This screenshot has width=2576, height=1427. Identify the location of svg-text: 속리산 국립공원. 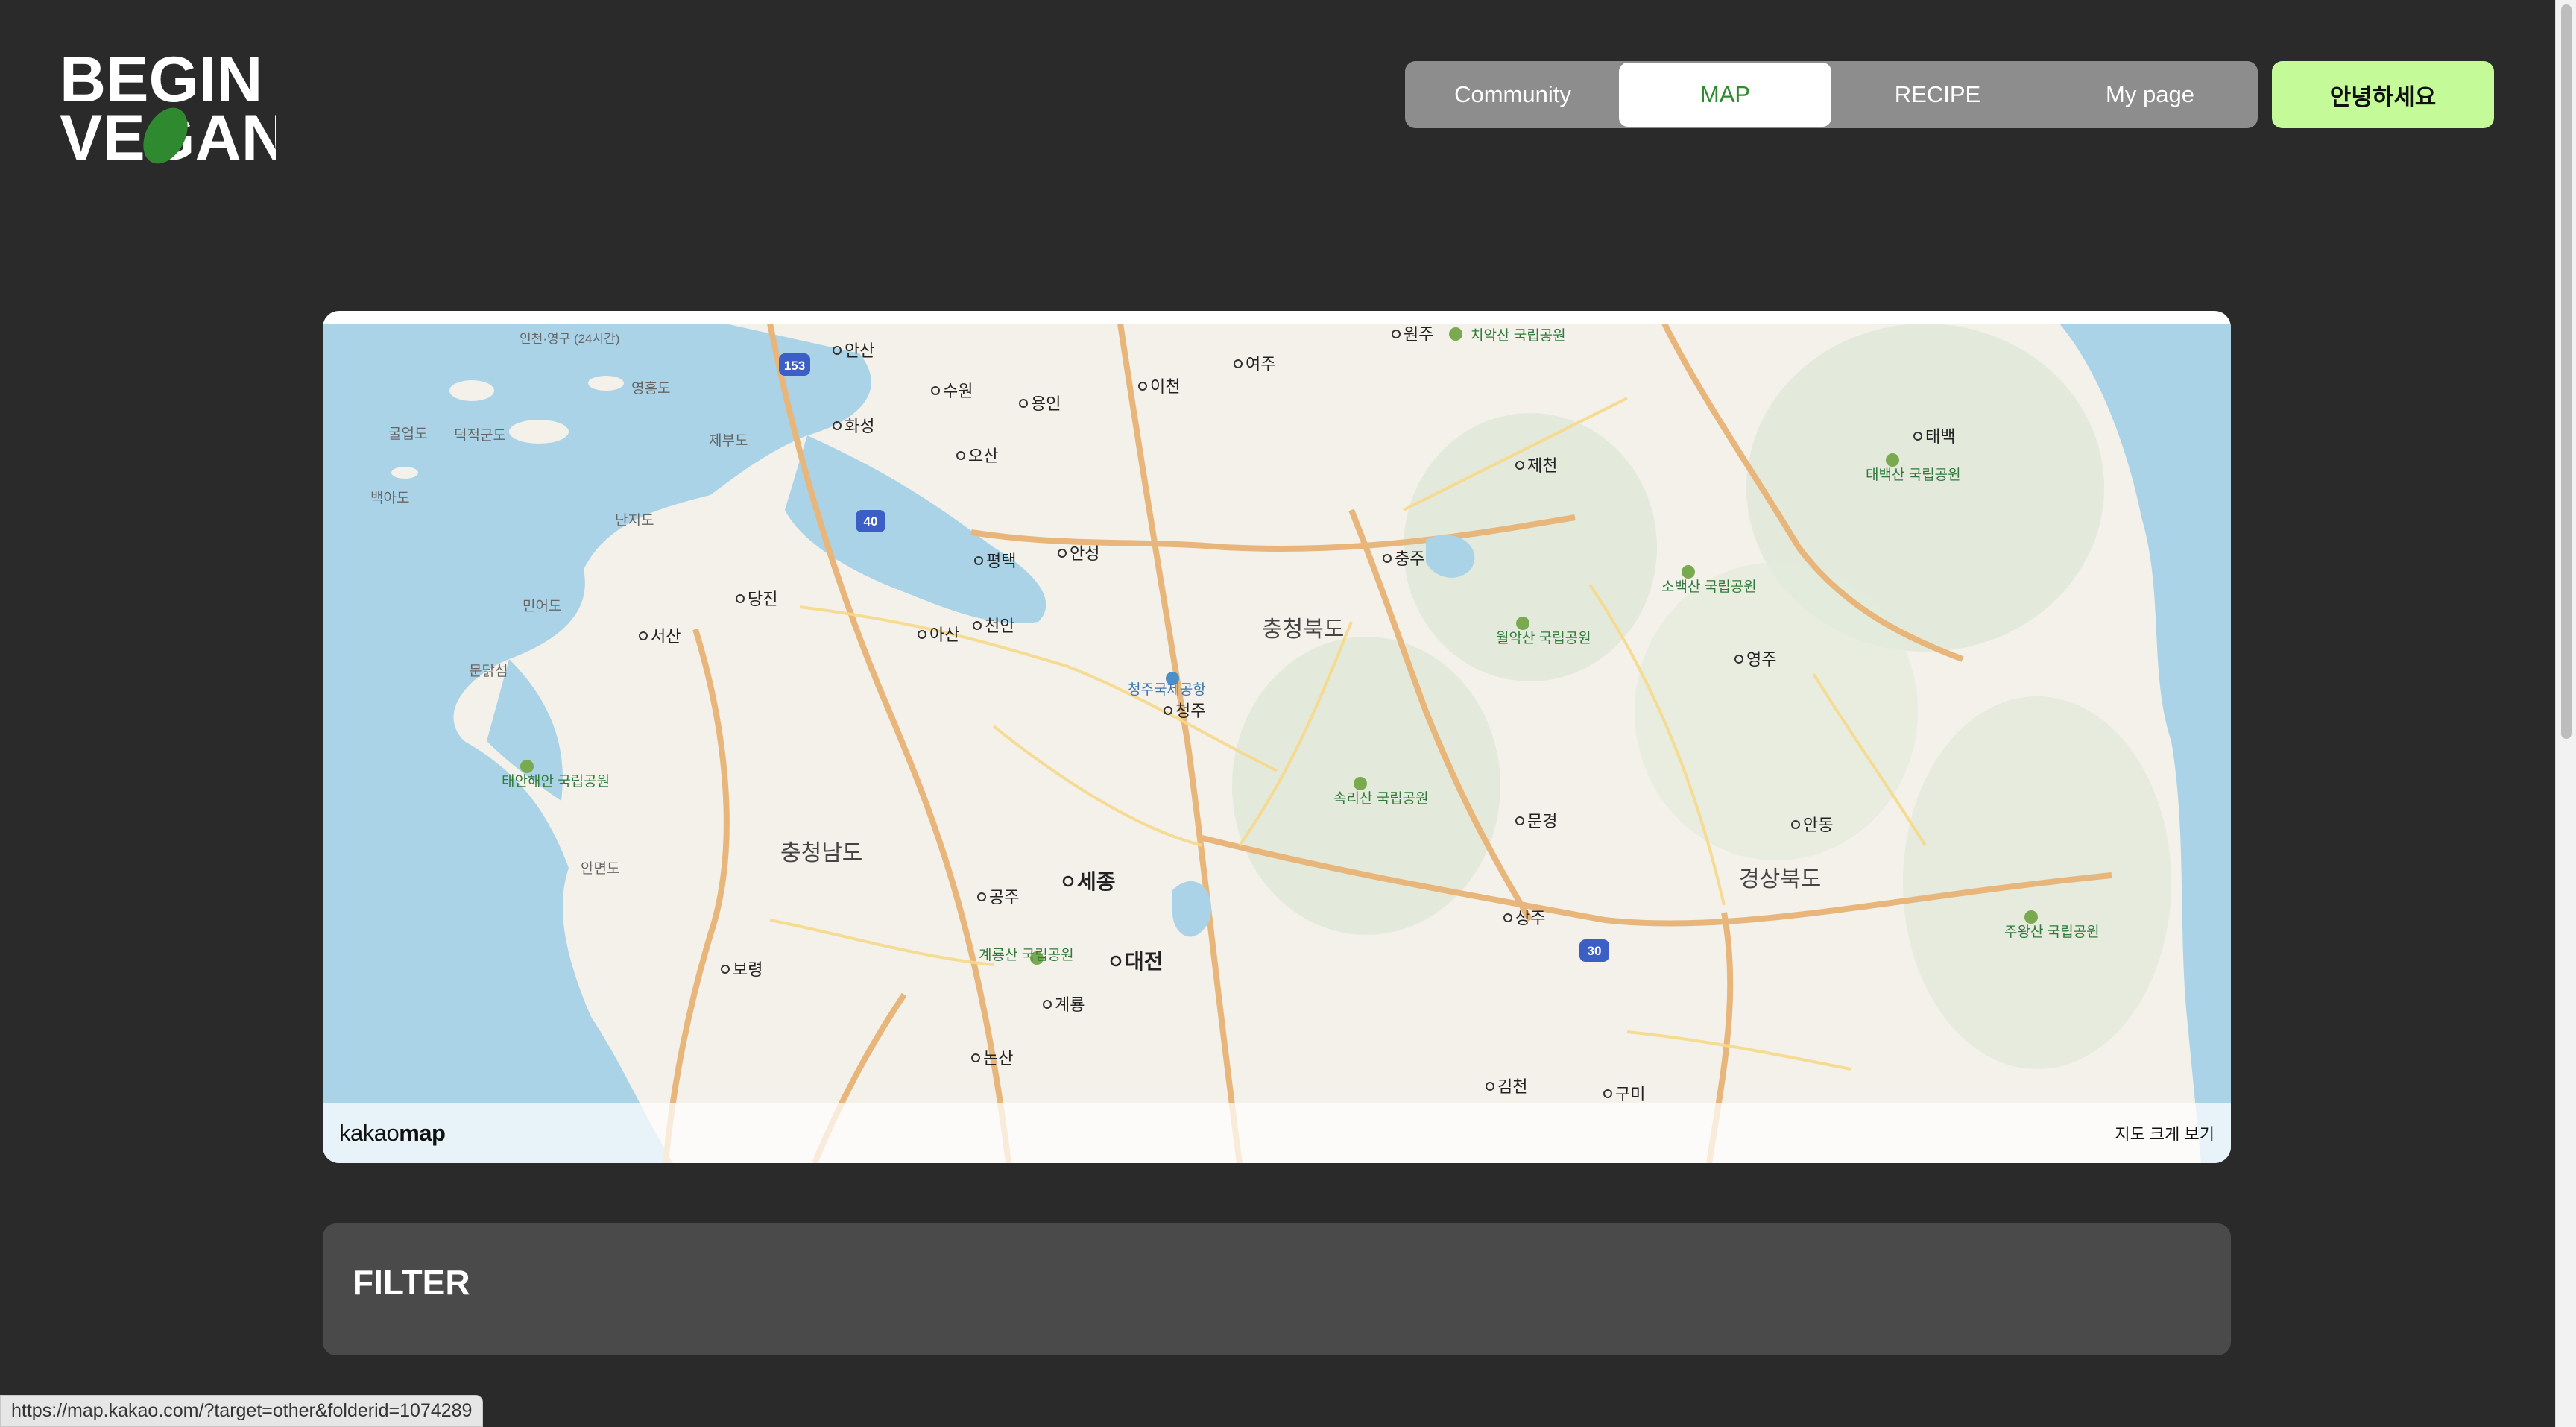
(1381, 798).